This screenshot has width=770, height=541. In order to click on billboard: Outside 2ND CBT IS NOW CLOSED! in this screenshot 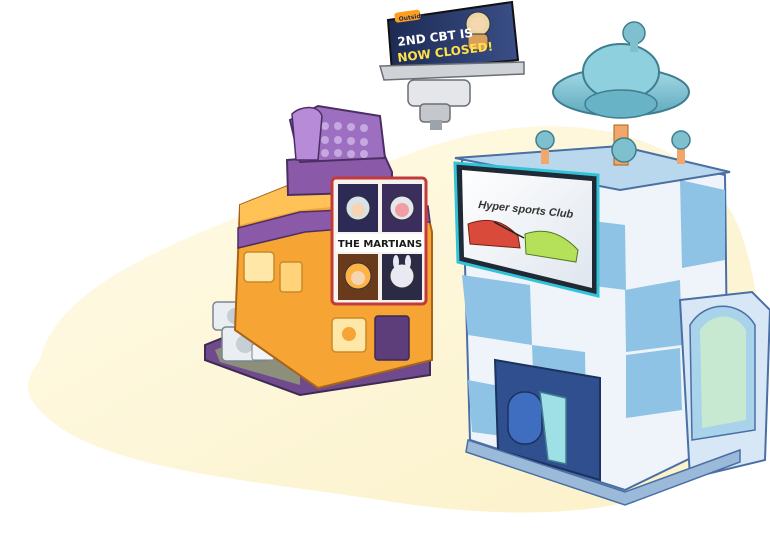, I will do `click(452, 65)`.